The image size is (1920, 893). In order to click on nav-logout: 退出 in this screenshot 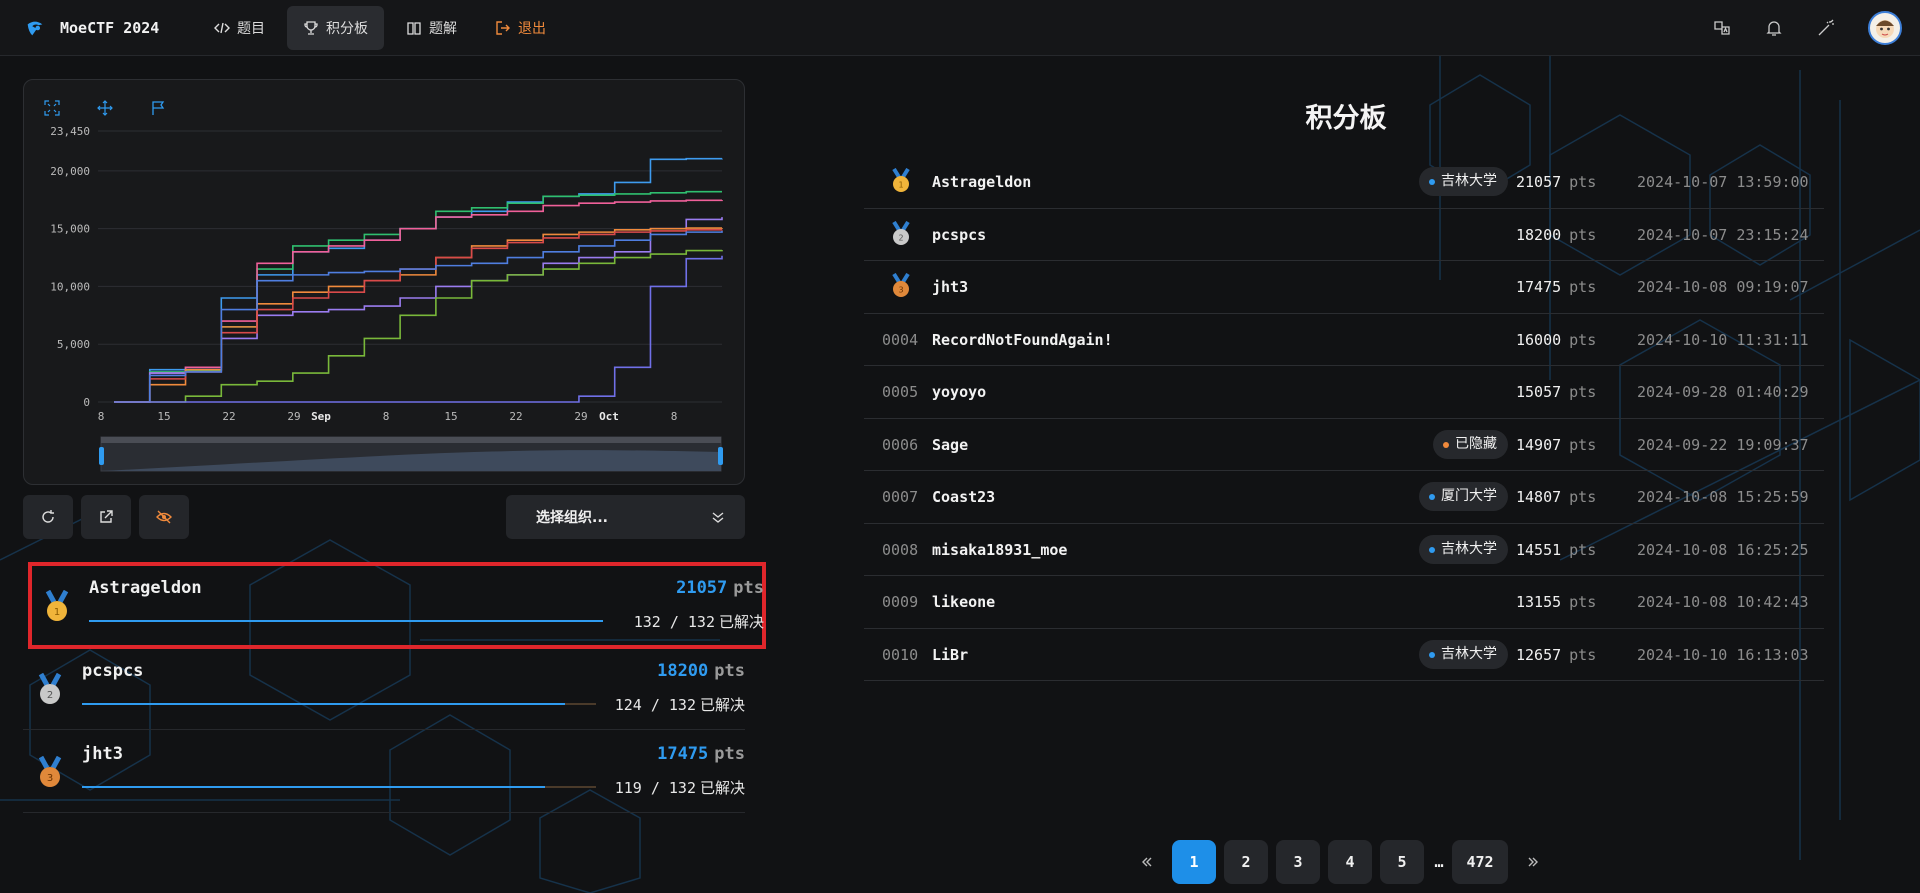, I will do `click(520, 28)`.